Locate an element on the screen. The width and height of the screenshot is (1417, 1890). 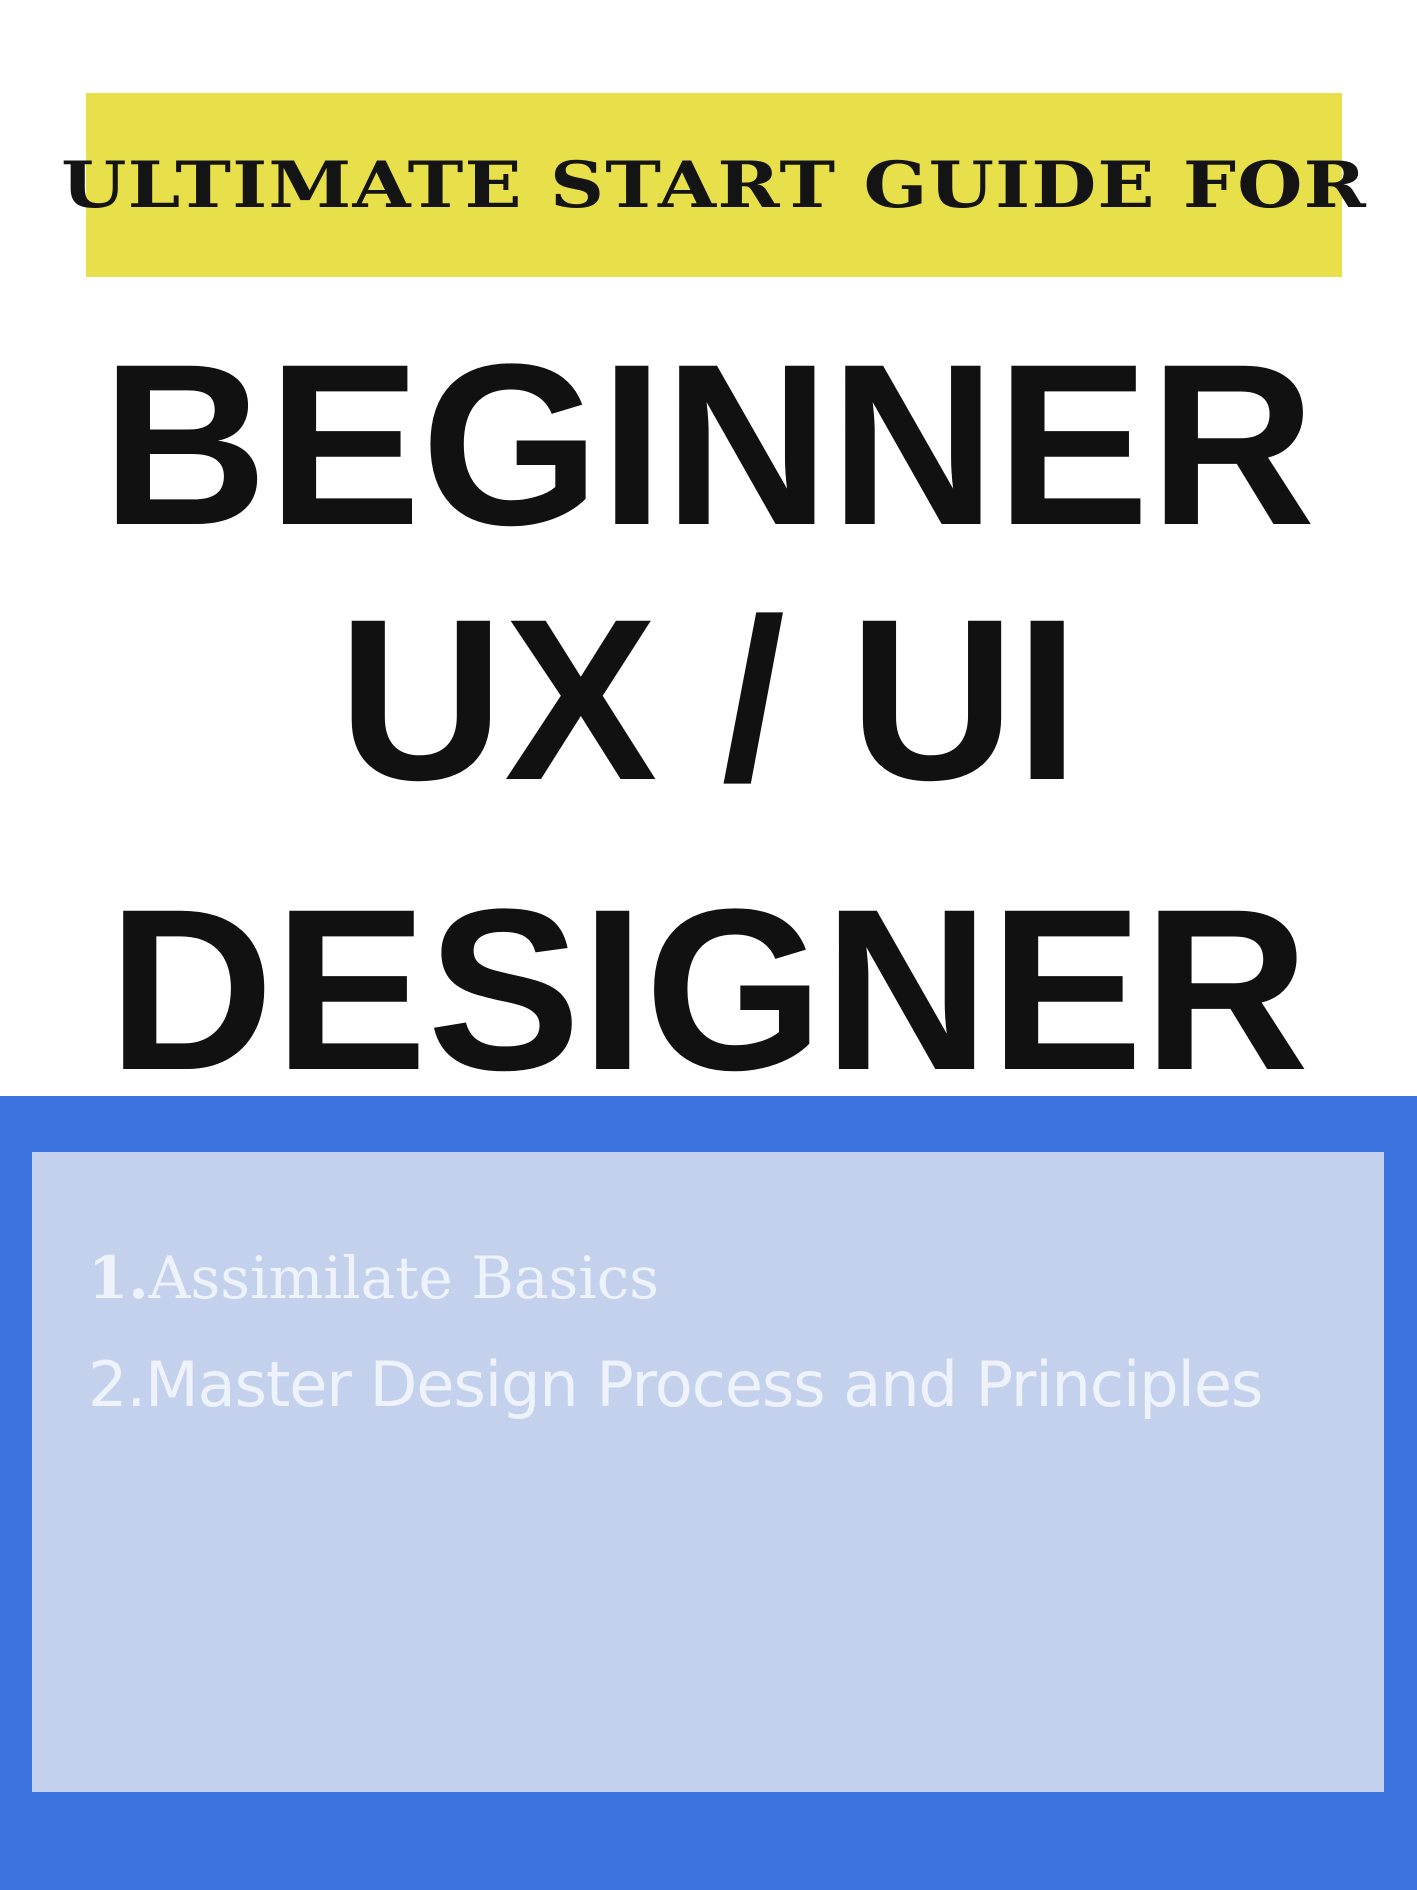
title-line-ux-ui: UX / UI is located at coordinates (708, 699).